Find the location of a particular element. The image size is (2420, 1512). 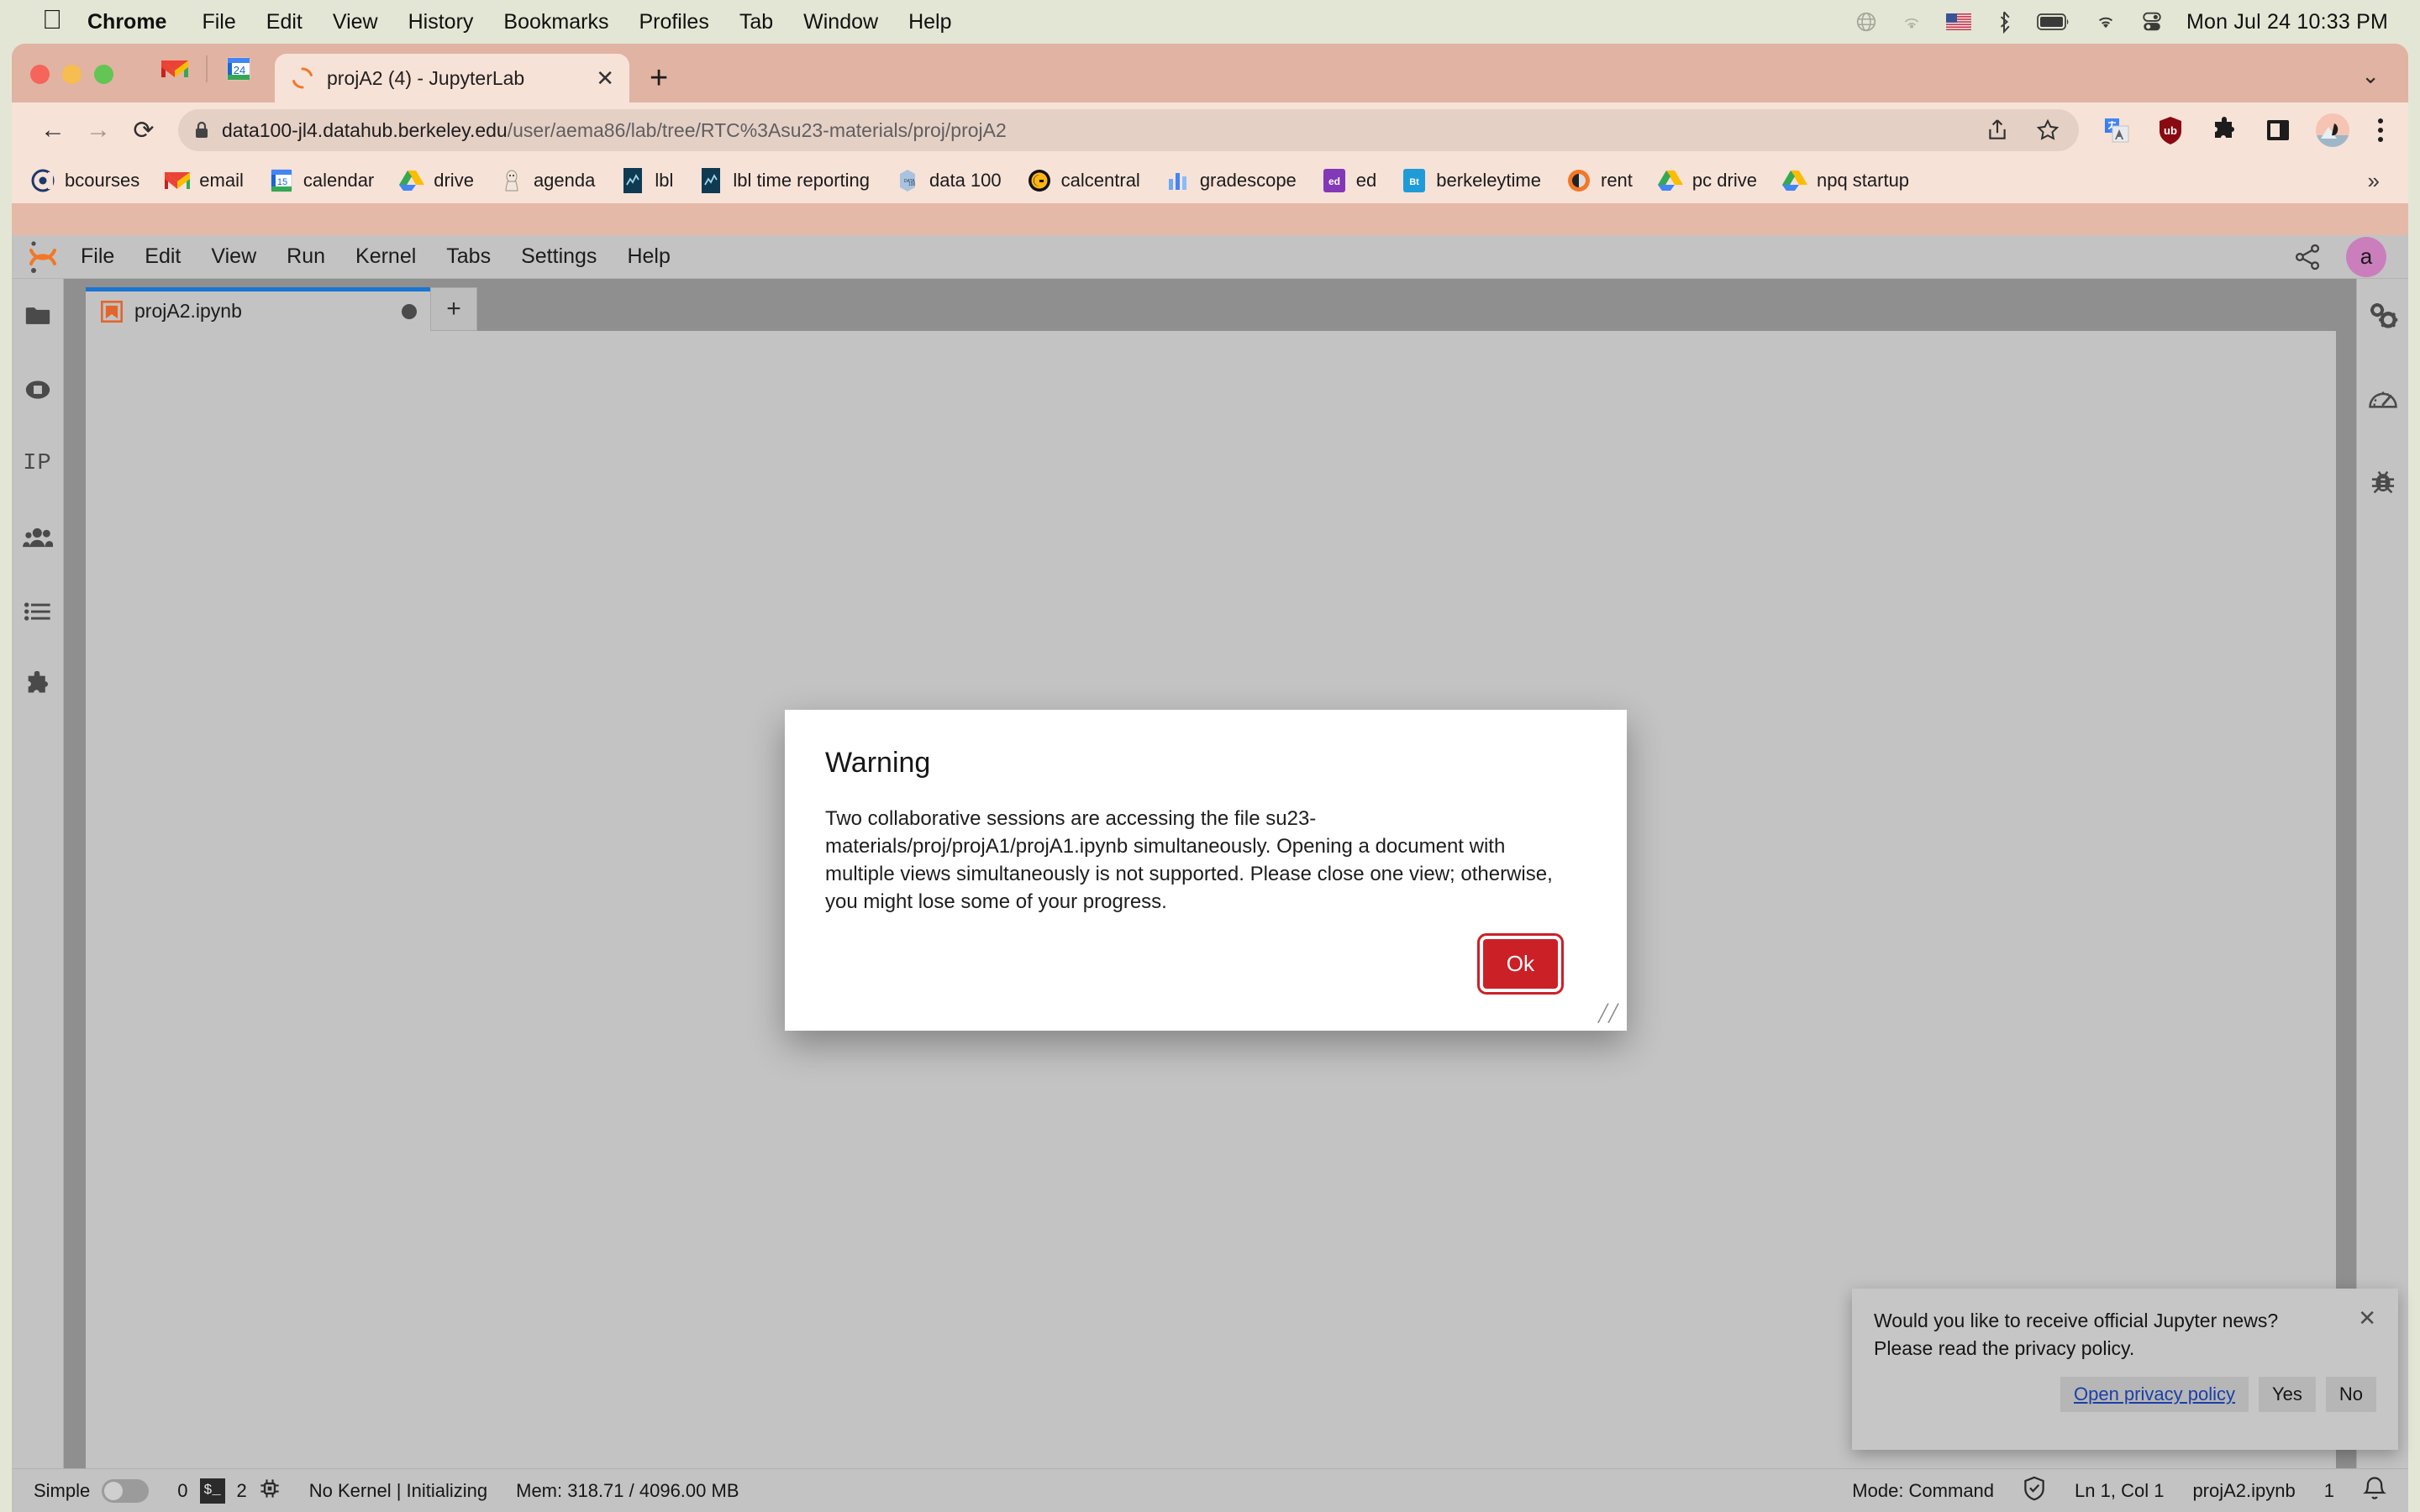

mac-menu-profiles: Profiles is located at coordinates (673, 22).